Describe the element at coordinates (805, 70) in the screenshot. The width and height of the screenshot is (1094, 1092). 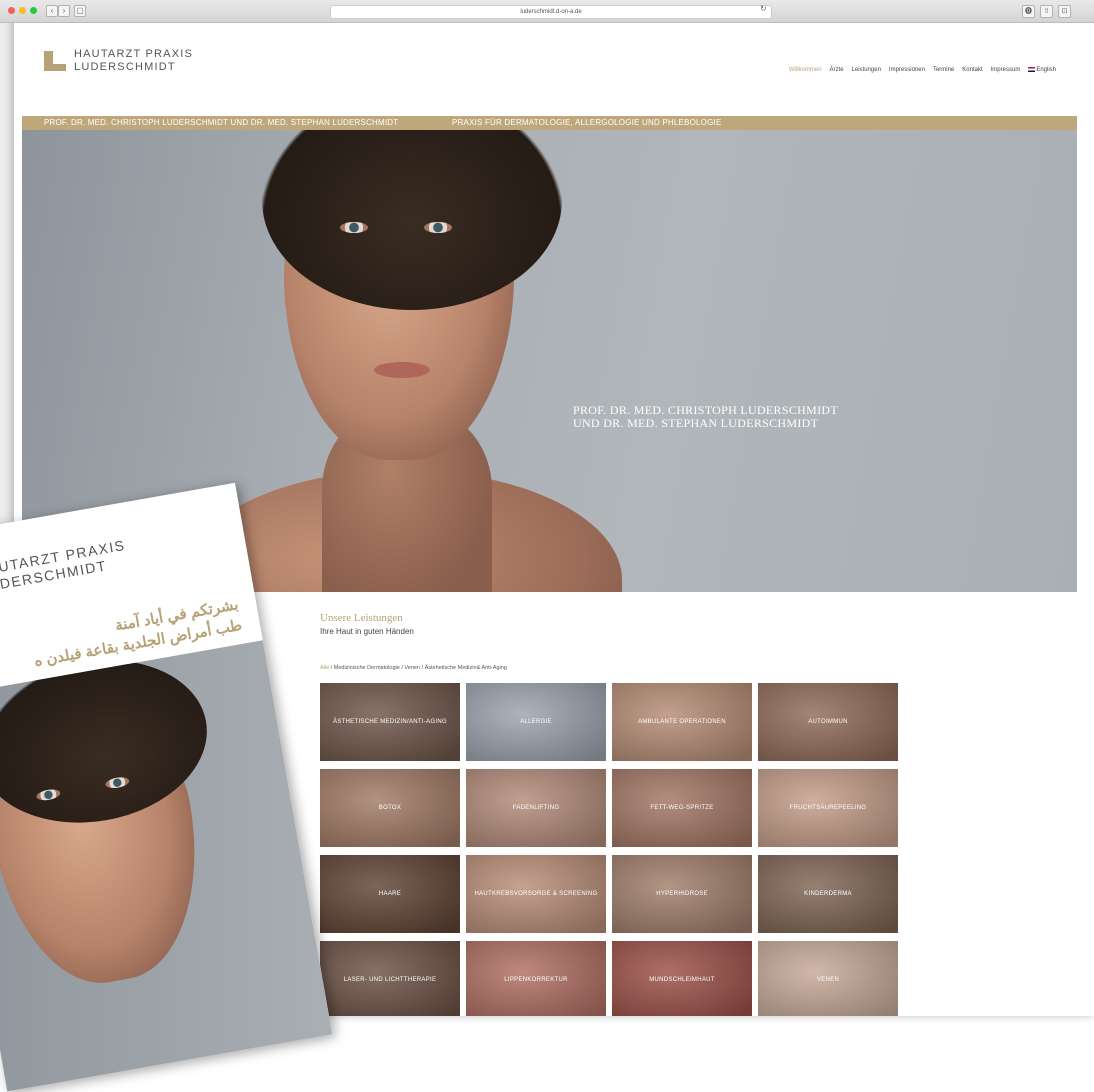
I see `nav-item-willkommen: Willkommen` at that location.